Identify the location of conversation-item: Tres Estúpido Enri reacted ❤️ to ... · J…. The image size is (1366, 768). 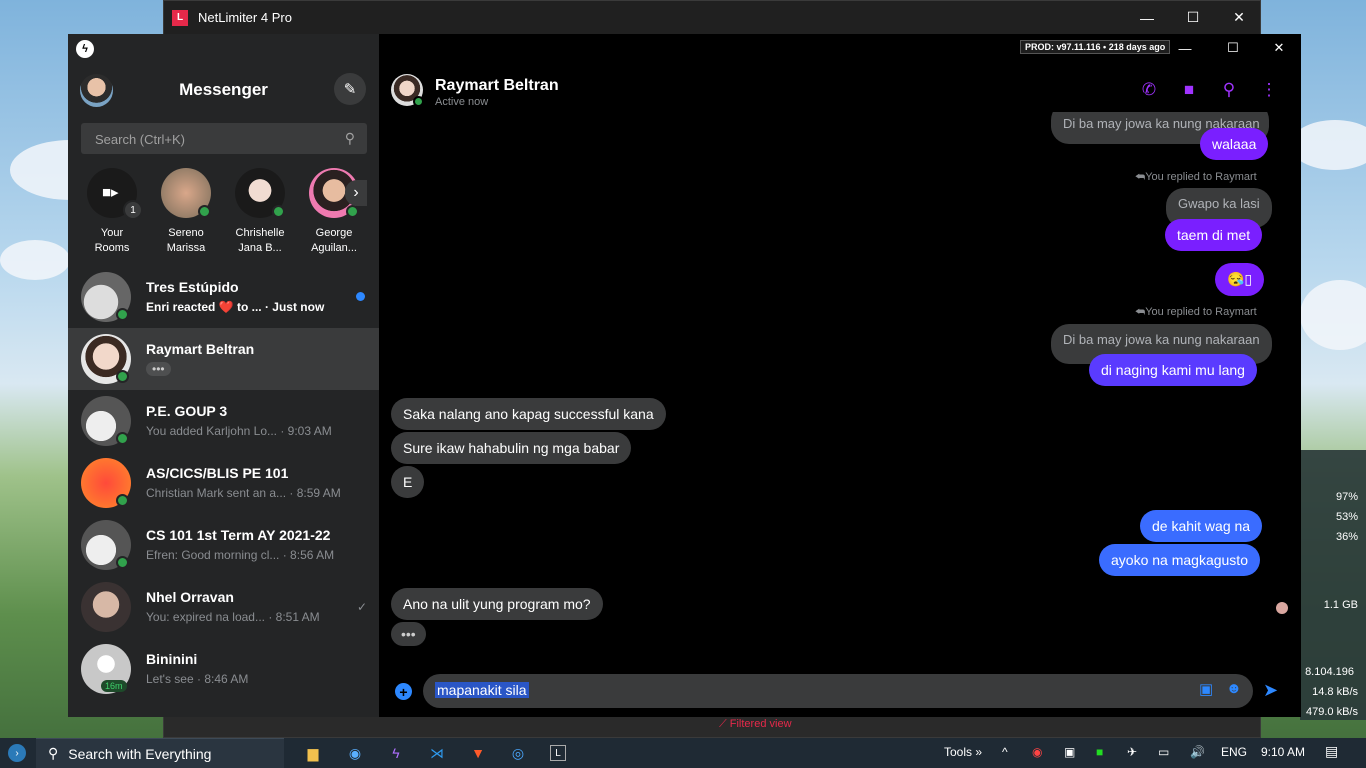
(223, 297).